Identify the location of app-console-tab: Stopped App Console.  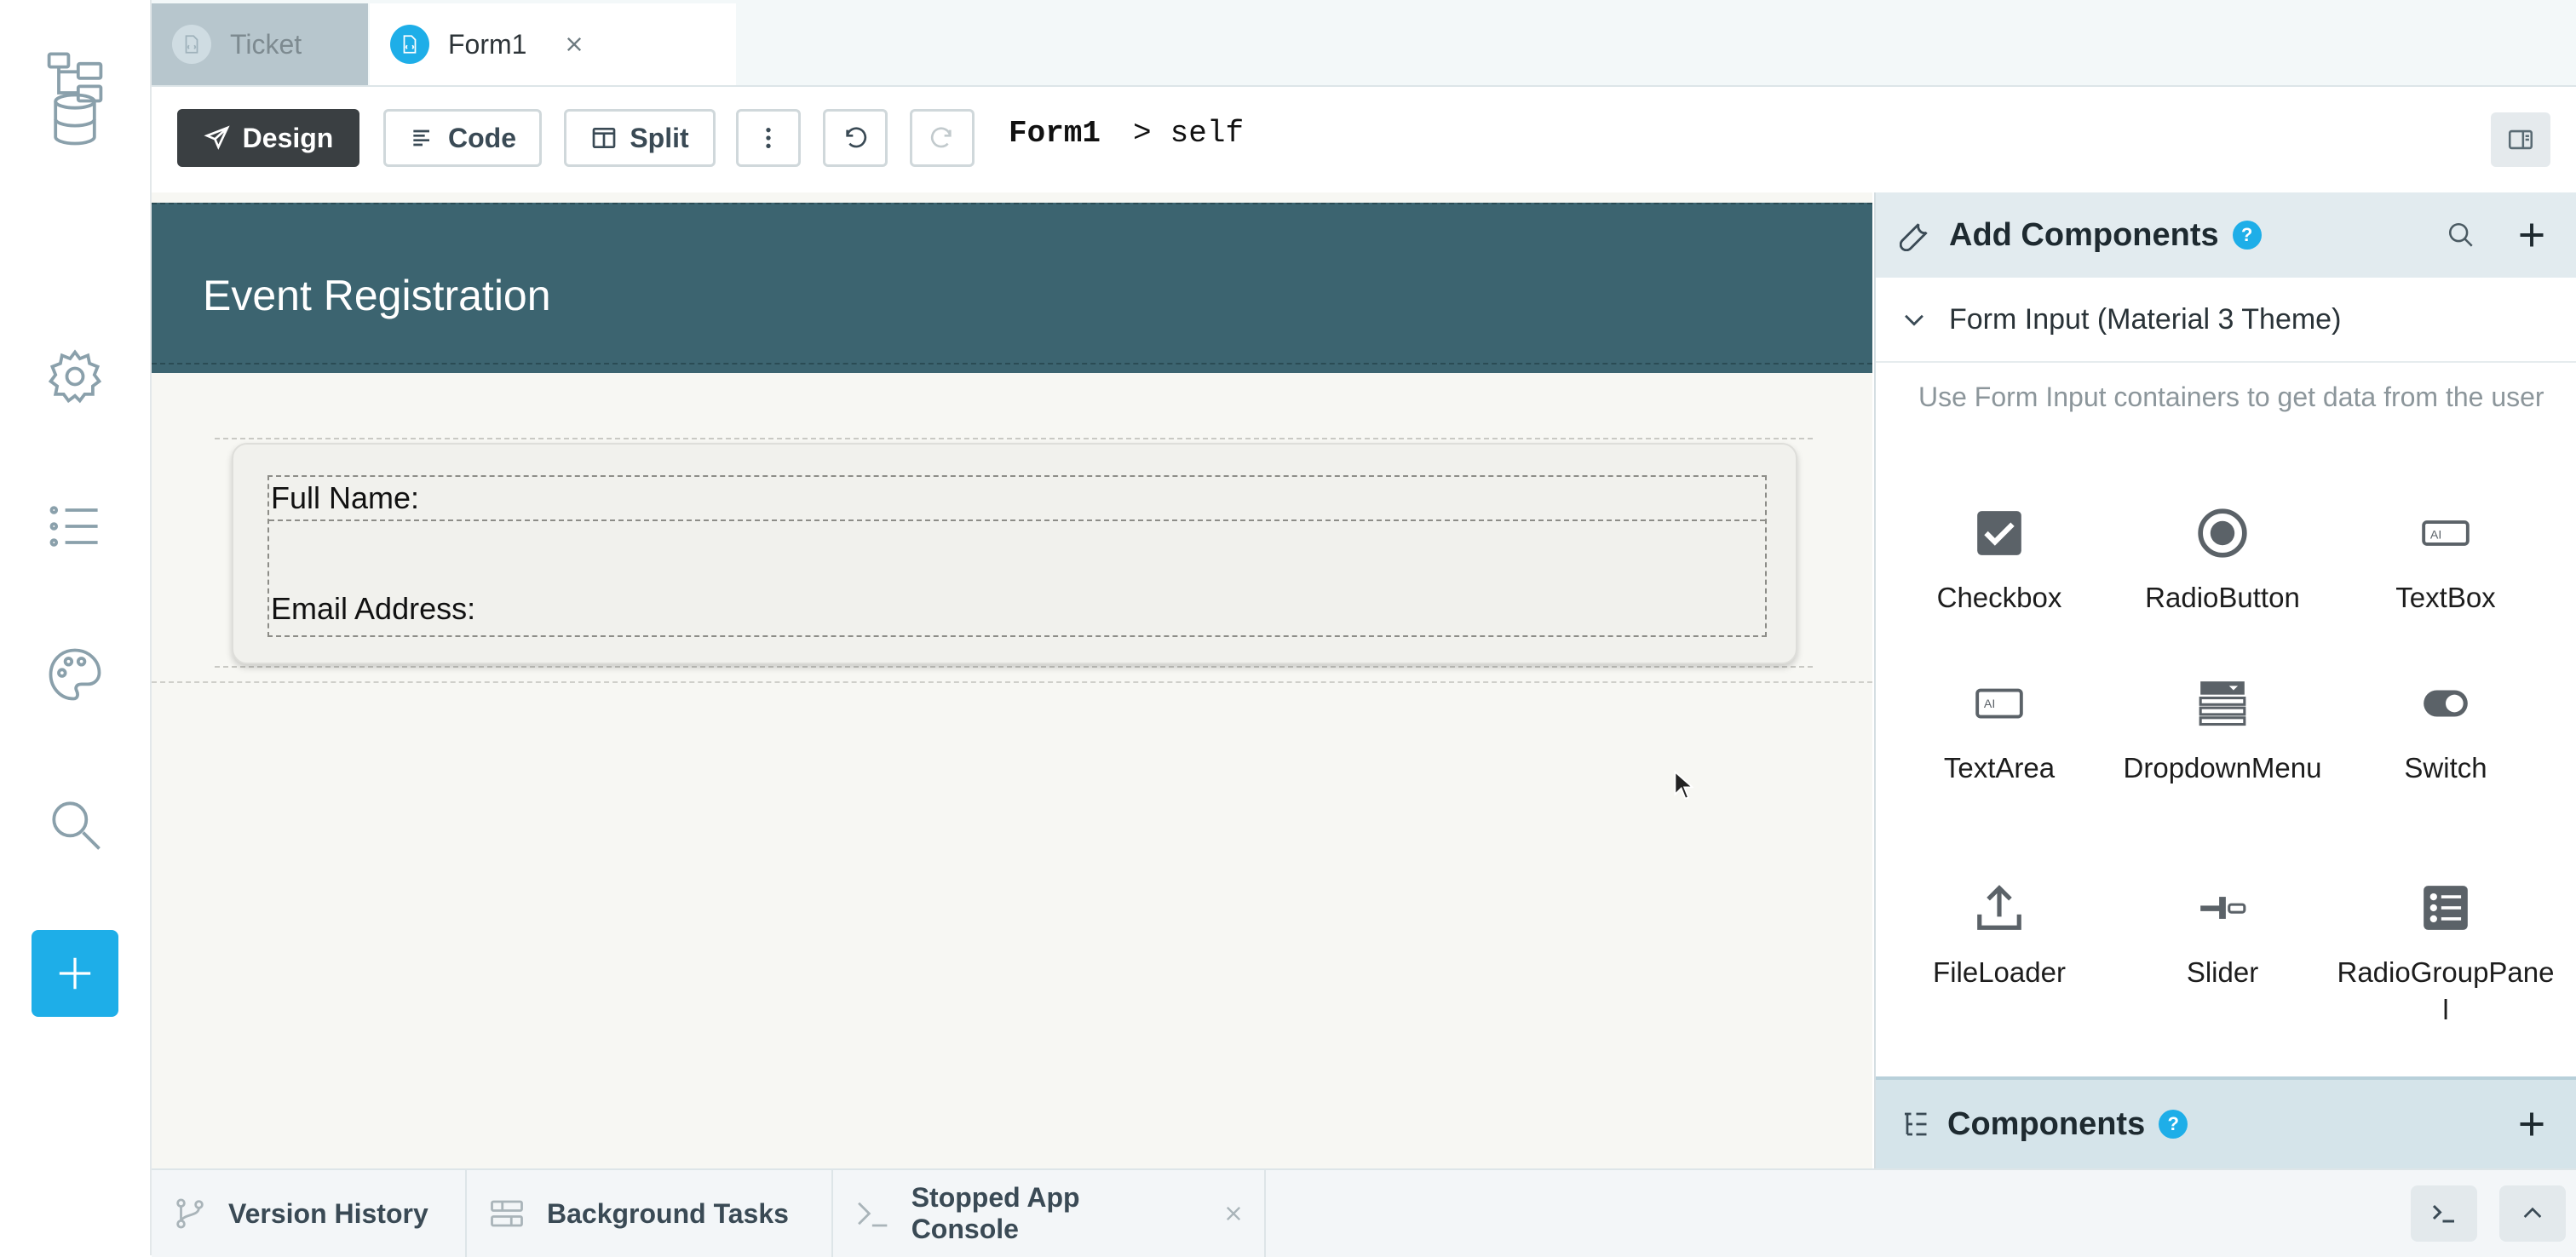
(1050, 1213).